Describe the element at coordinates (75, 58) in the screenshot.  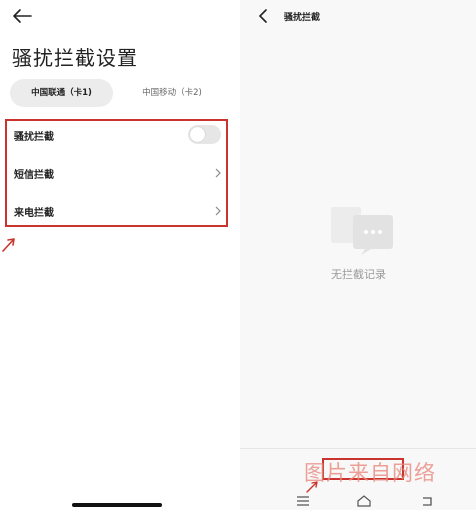
I see `page-title: 骚扰拦截设置` at that location.